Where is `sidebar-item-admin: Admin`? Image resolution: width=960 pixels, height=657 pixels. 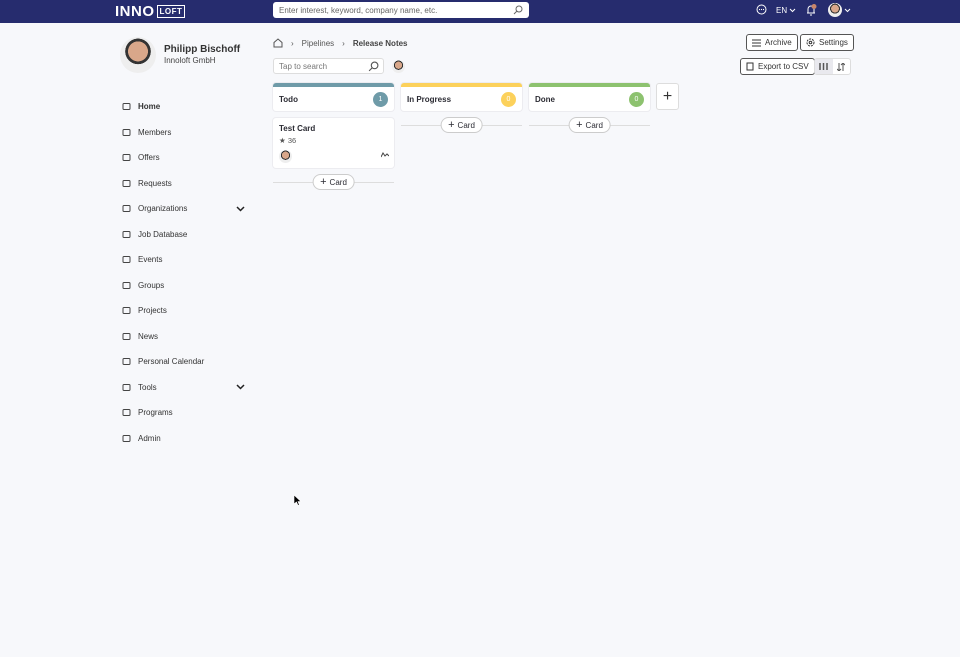
sidebar-item-admin: Admin is located at coordinates (187, 439).